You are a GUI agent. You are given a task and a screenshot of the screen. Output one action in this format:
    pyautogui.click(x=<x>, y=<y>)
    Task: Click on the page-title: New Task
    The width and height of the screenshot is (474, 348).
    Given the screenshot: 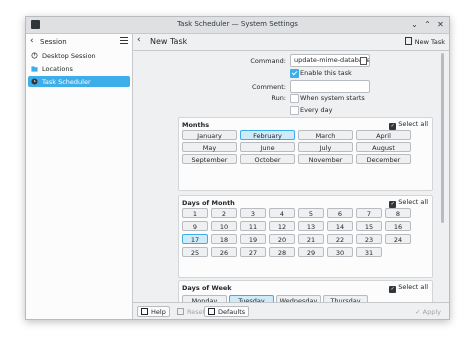 What is the action you would take?
    pyautogui.click(x=169, y=41)
    